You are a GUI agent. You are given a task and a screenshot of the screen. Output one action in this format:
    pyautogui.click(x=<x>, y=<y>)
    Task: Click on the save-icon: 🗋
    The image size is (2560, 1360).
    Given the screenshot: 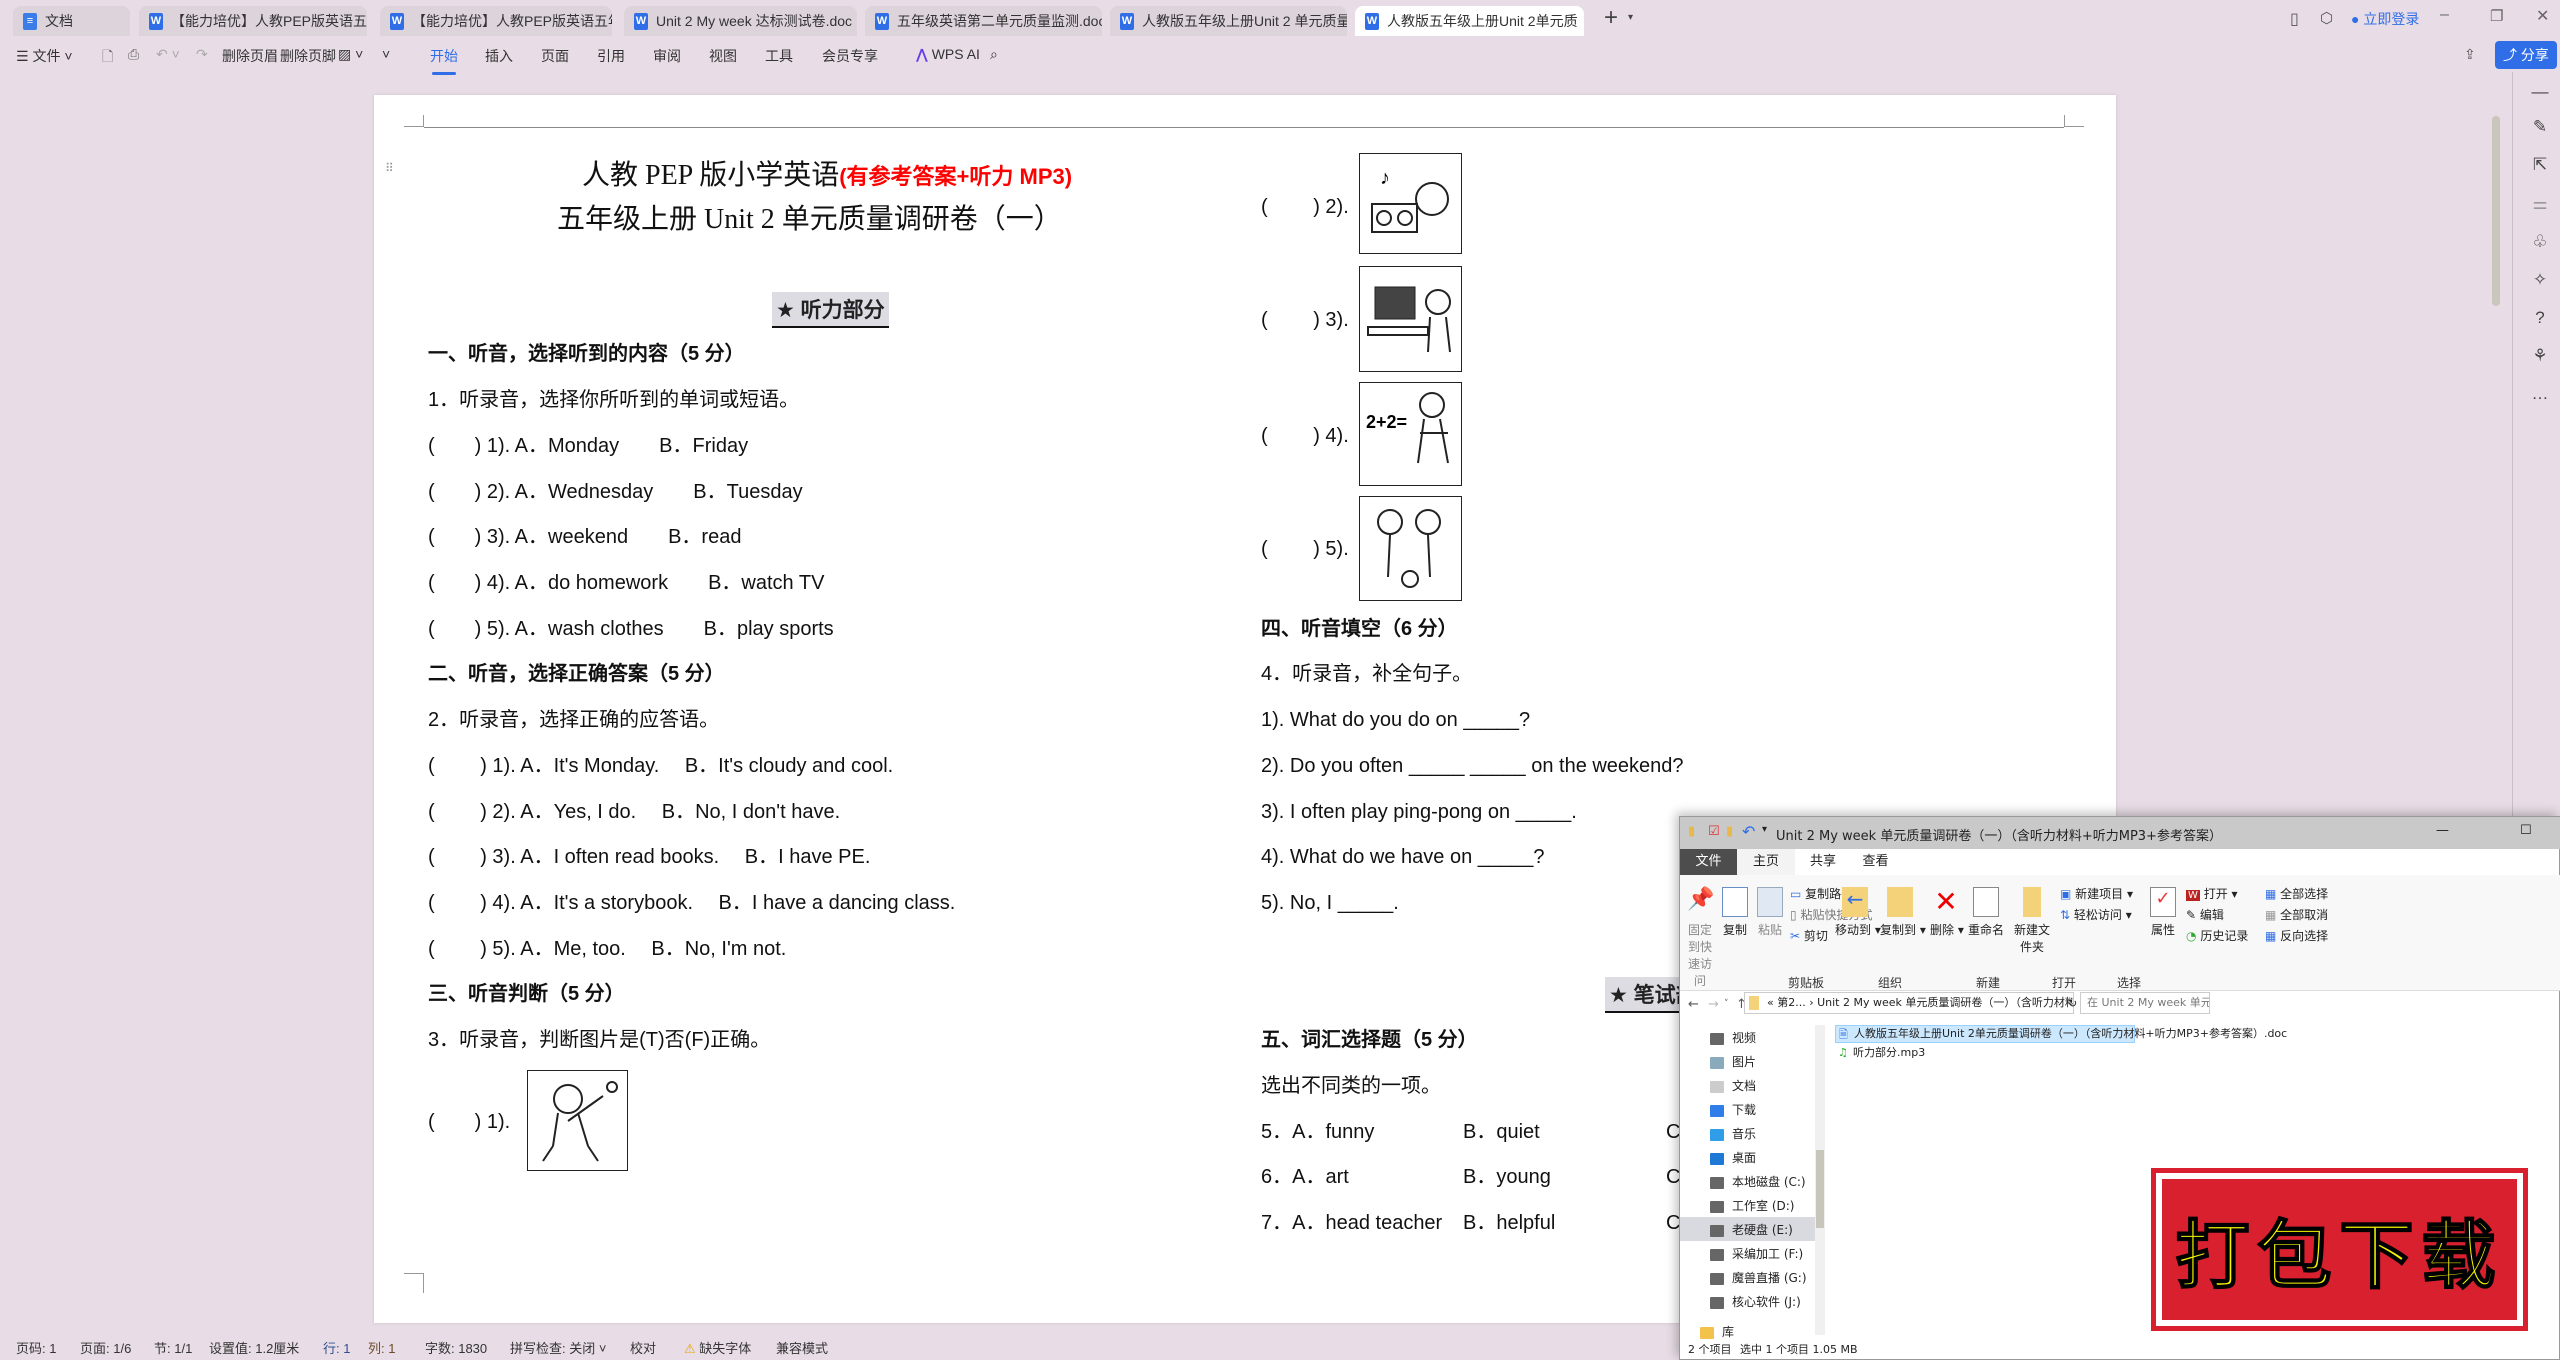 What is the action you would take?
    pyautogui.click(x=107, y=58)
    